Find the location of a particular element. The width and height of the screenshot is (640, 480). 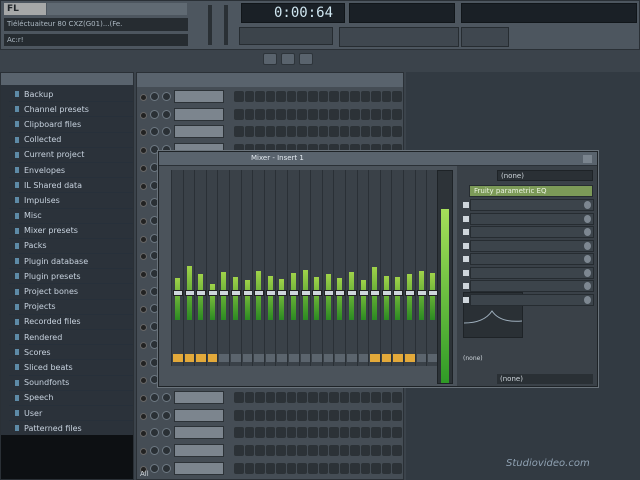

shortcut-panel is located at coordinates (485, 37).